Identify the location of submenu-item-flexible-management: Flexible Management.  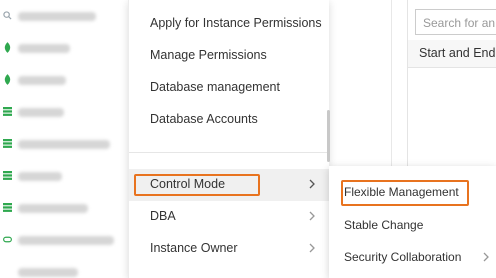
(412, 192).